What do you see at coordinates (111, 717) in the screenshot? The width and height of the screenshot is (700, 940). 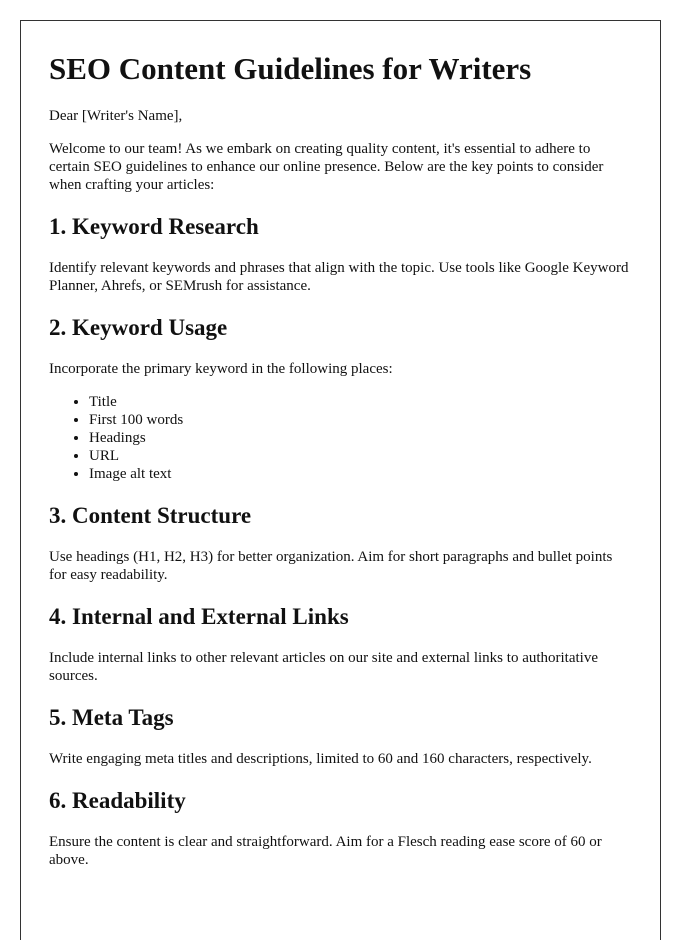 I see `section-heading: 5. Meta Tags` at bounding box center [111, 717].